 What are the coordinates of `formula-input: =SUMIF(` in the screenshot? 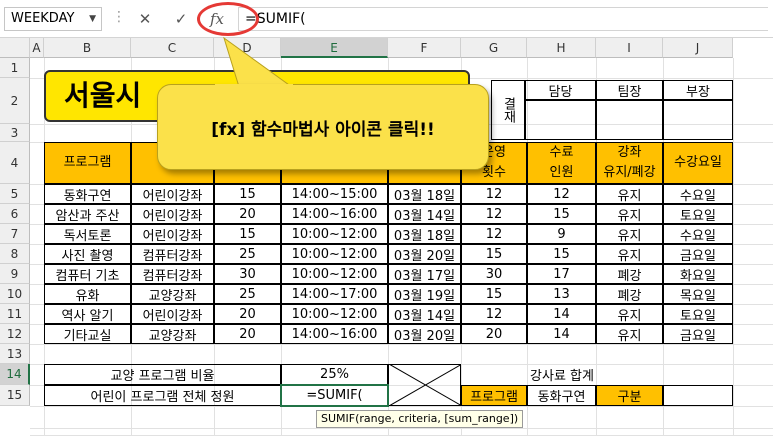 It's located at (503, 19).